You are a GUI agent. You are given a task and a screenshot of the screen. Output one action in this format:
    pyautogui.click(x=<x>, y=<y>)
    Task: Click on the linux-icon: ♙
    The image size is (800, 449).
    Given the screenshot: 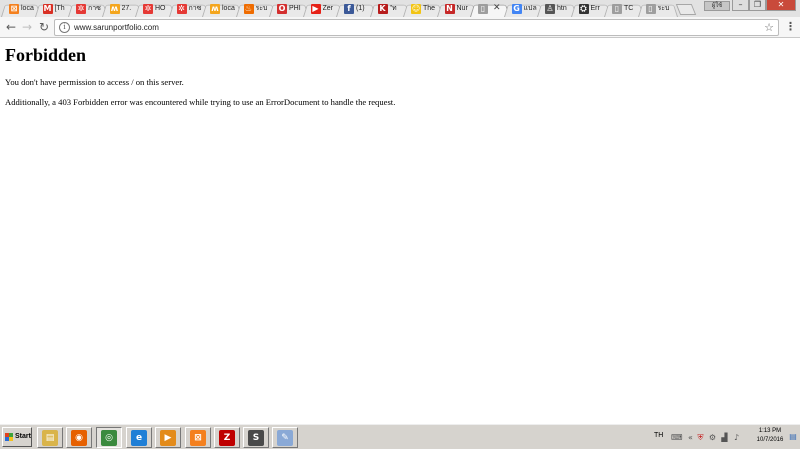 What is the action you would take?
    pyautogui.click(x=550, y=9)
    